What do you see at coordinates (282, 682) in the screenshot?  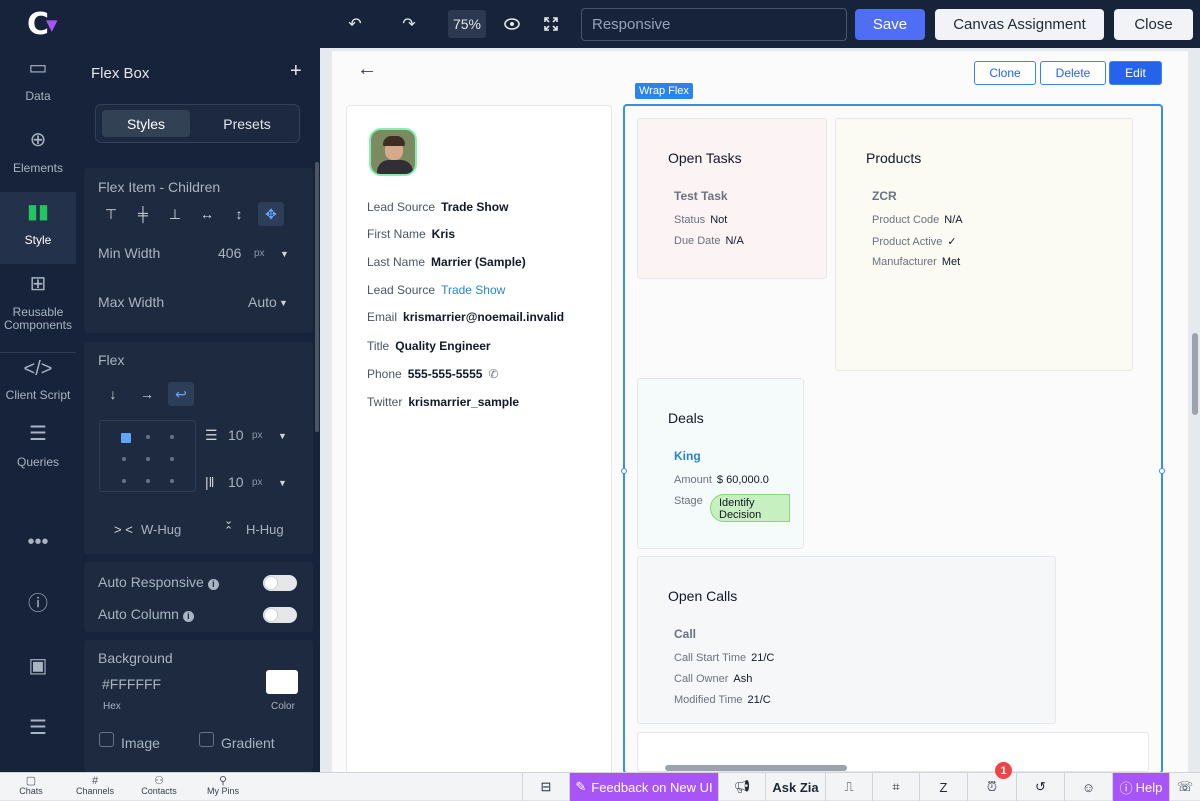 I see `color-swatch` at bounding box center [282, 682].